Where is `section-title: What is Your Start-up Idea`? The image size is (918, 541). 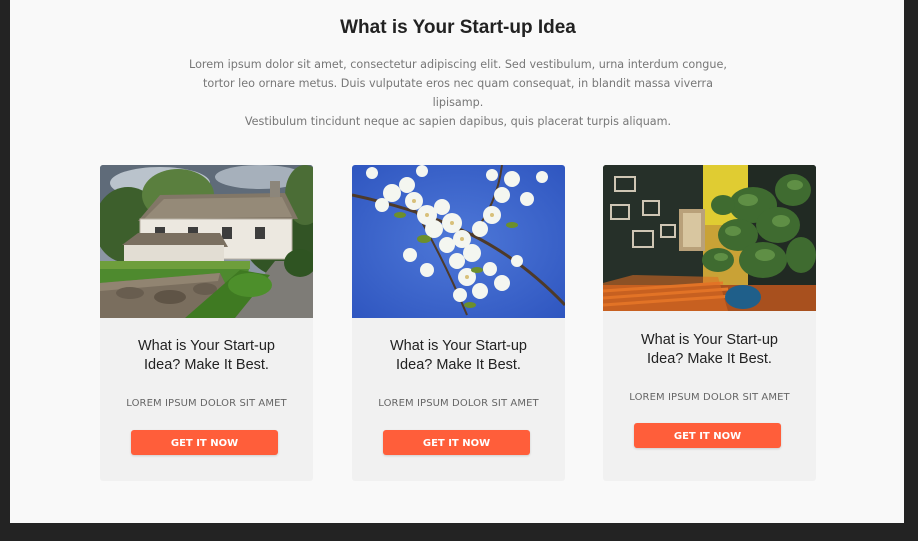 section-title: What is Your Start-up Idea is located at coordinates (458, 27).